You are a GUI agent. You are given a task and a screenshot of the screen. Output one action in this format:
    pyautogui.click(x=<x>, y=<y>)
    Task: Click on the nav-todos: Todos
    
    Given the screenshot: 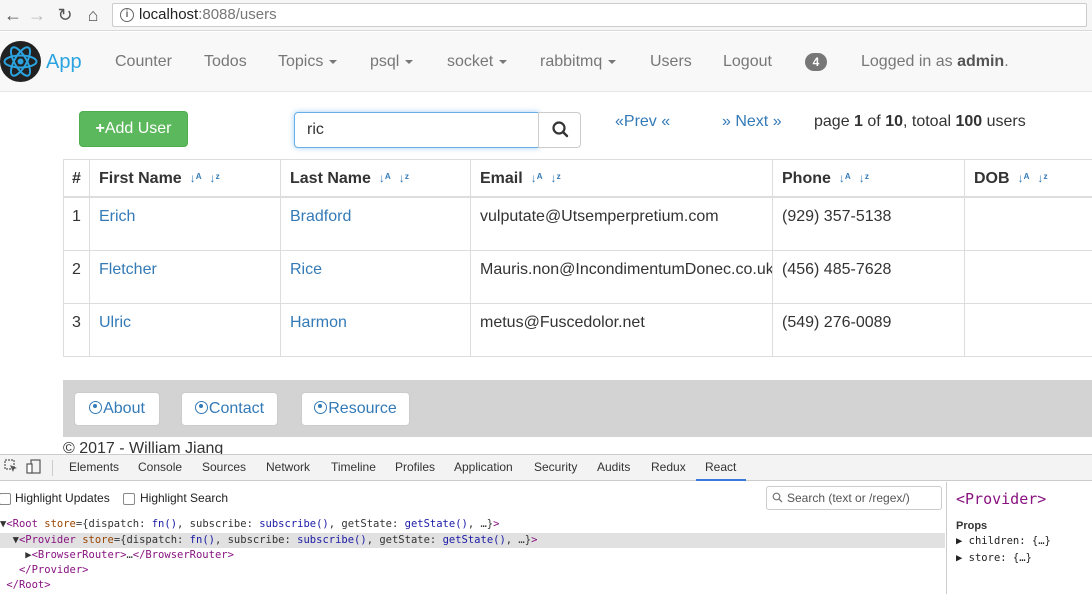 What is the action you would take?
    pyautogui.click(x=225, y=62)
    